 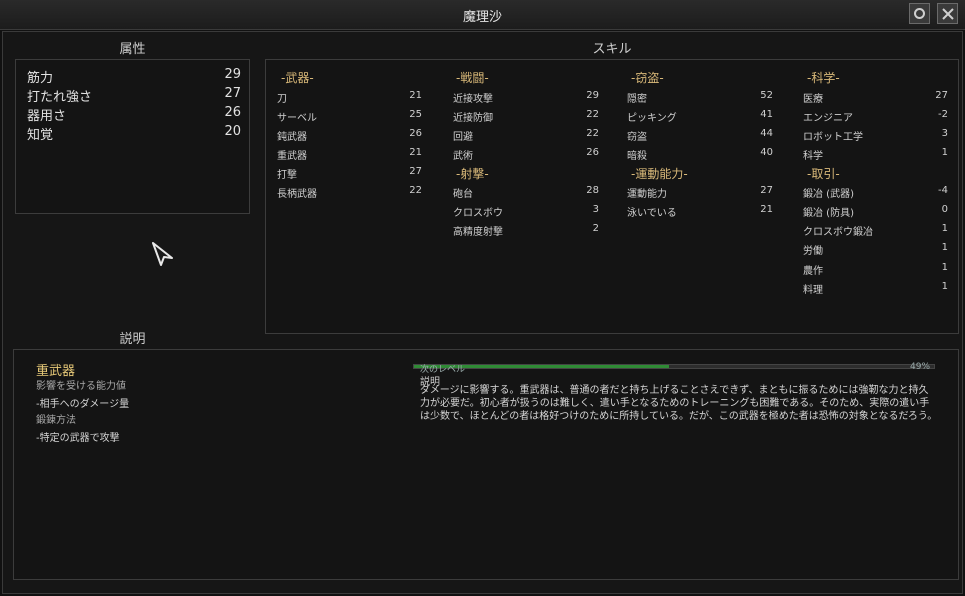 What do you see at coordinates (415, 114) in the screenshot?
I see `skill-value: 25` at bounding box center [415, 114].